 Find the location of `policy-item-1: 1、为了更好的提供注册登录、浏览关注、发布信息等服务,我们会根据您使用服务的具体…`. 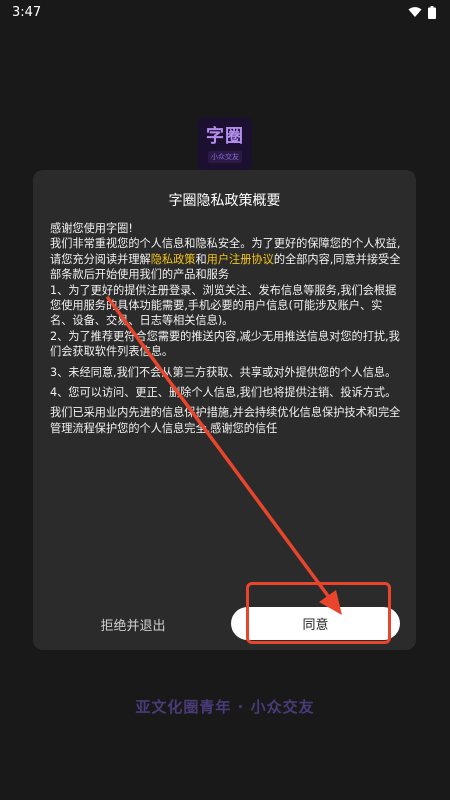

policy-item-1: 1、为了更好的提供注册登录、浏览关注、发布信息等服务,我们会根据您使用服务的具体… is located at coordinates (223, 305).